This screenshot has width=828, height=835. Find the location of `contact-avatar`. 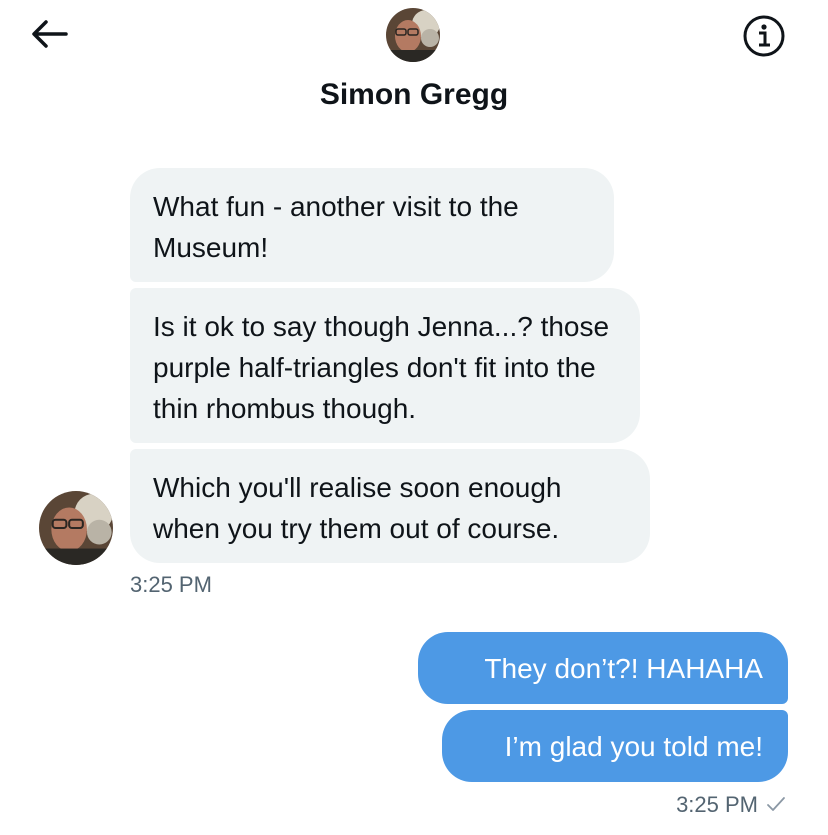

contact-avatar is located at coordinates (413, 35).